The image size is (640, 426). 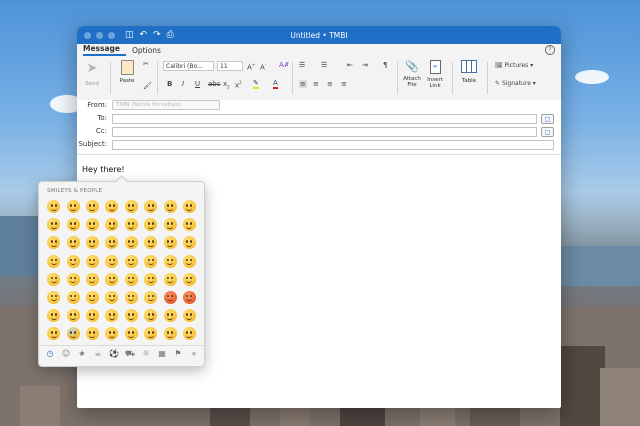 I want to click on symbols-icon: ▦, so click(x=162, y=354).